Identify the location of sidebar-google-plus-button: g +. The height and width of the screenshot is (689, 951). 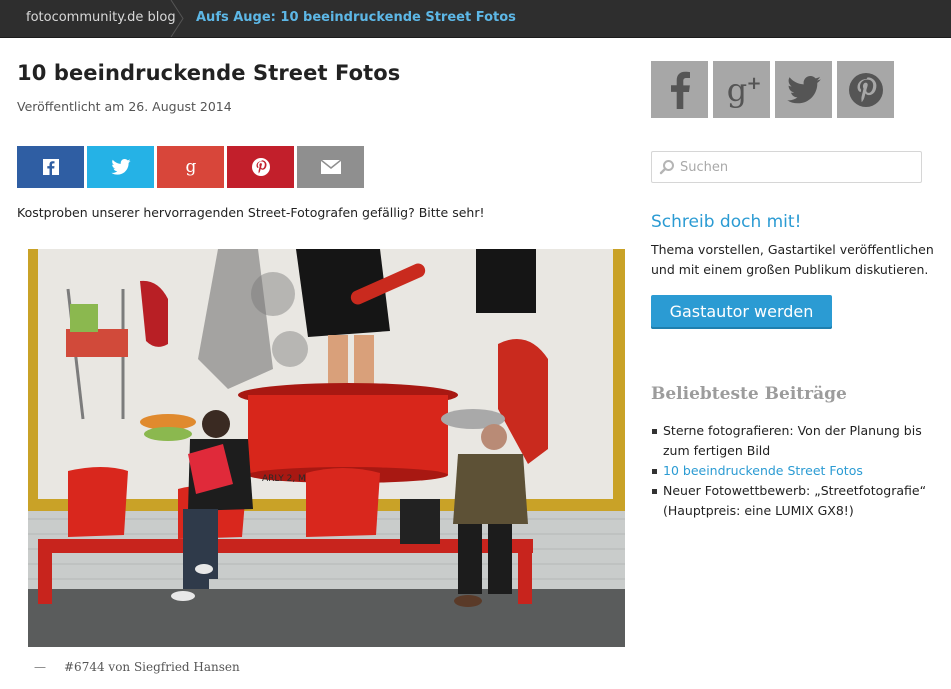
(741, 89).